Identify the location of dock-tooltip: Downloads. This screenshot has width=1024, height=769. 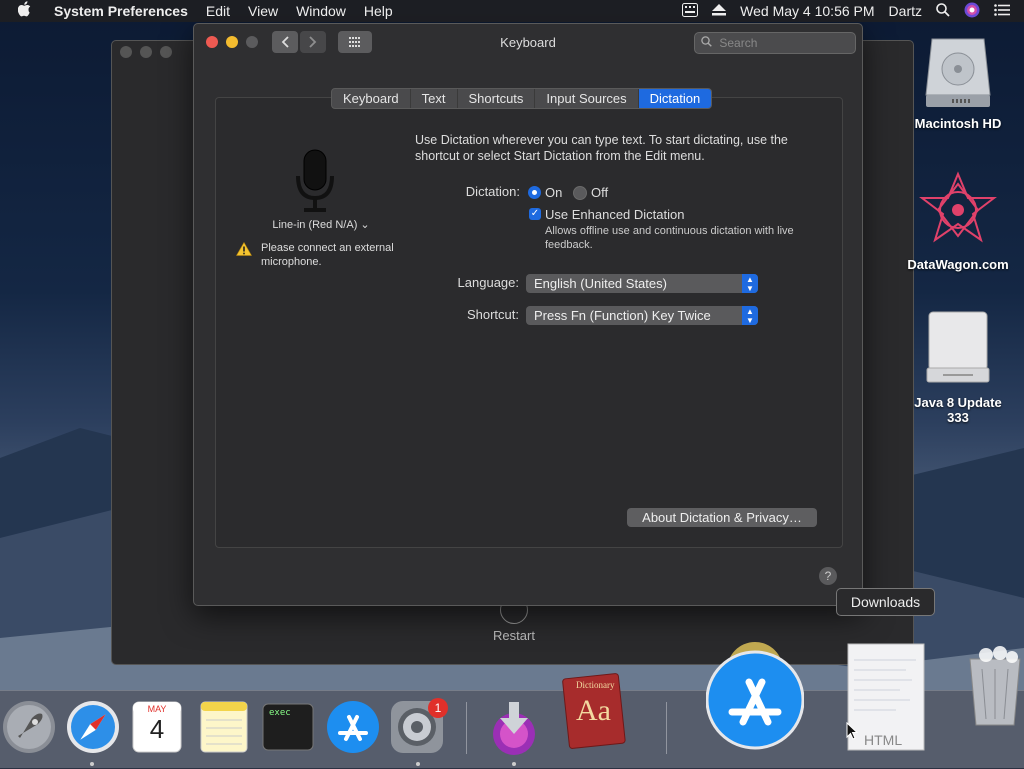
(885, 602).